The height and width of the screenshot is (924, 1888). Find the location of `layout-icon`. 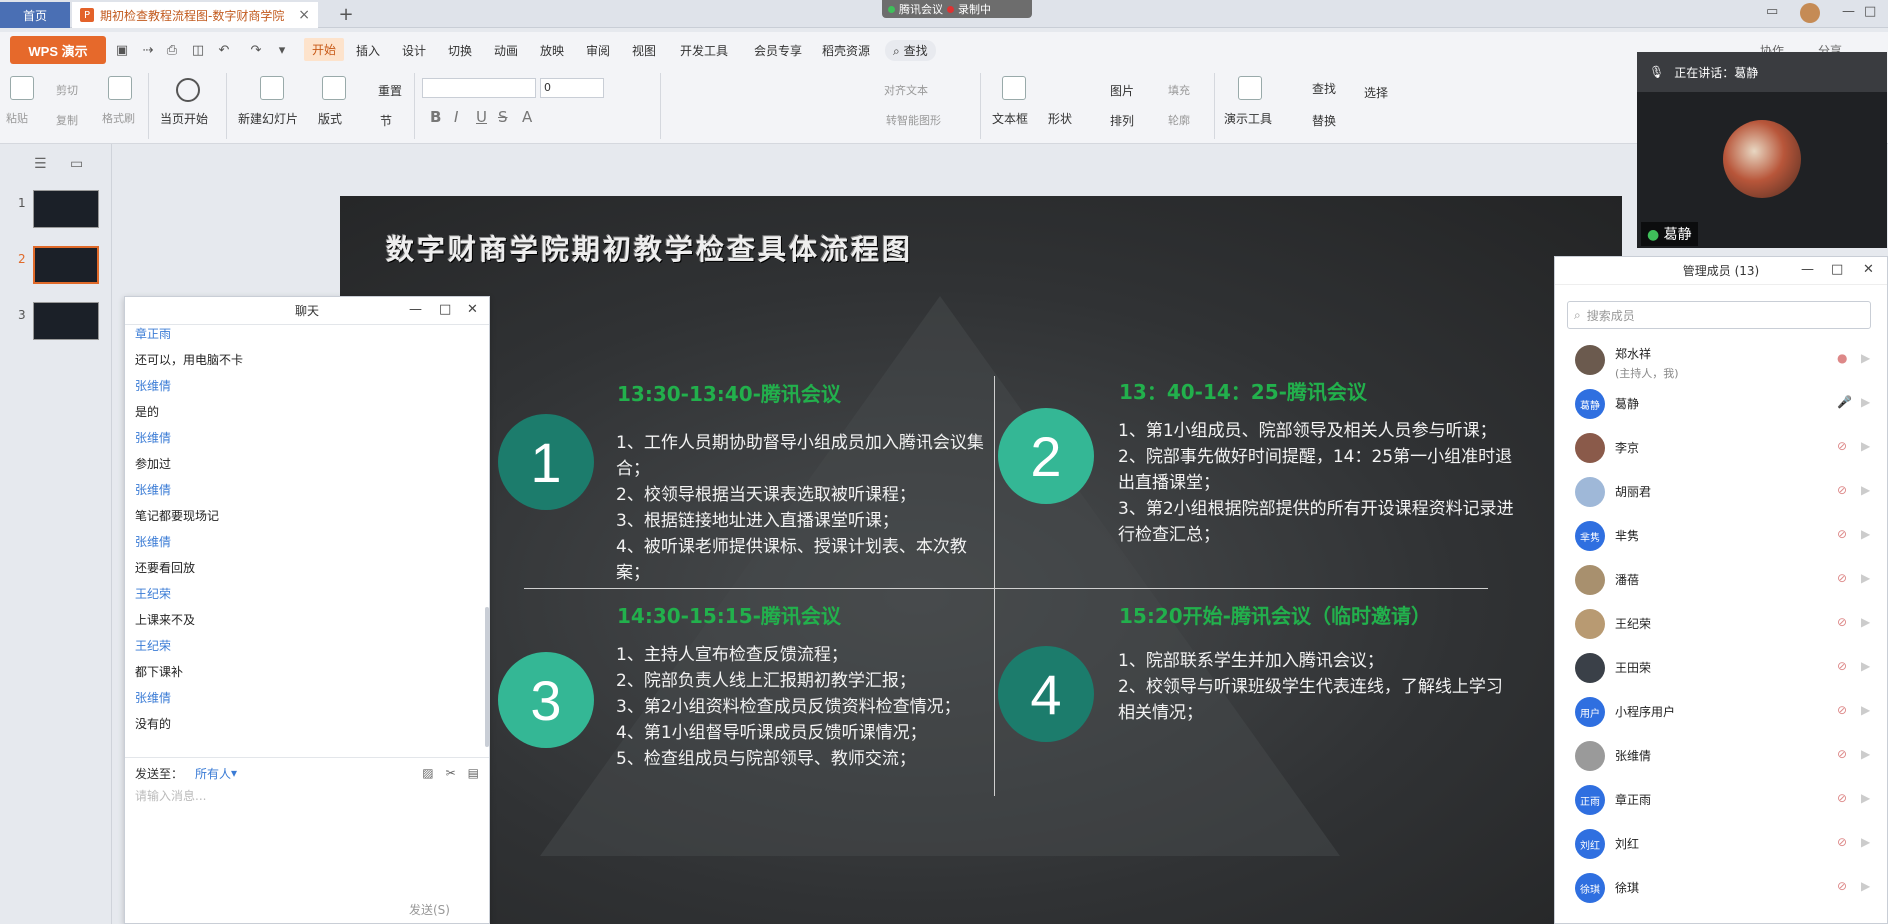

layout-icon is located at coordinates (334, 88).